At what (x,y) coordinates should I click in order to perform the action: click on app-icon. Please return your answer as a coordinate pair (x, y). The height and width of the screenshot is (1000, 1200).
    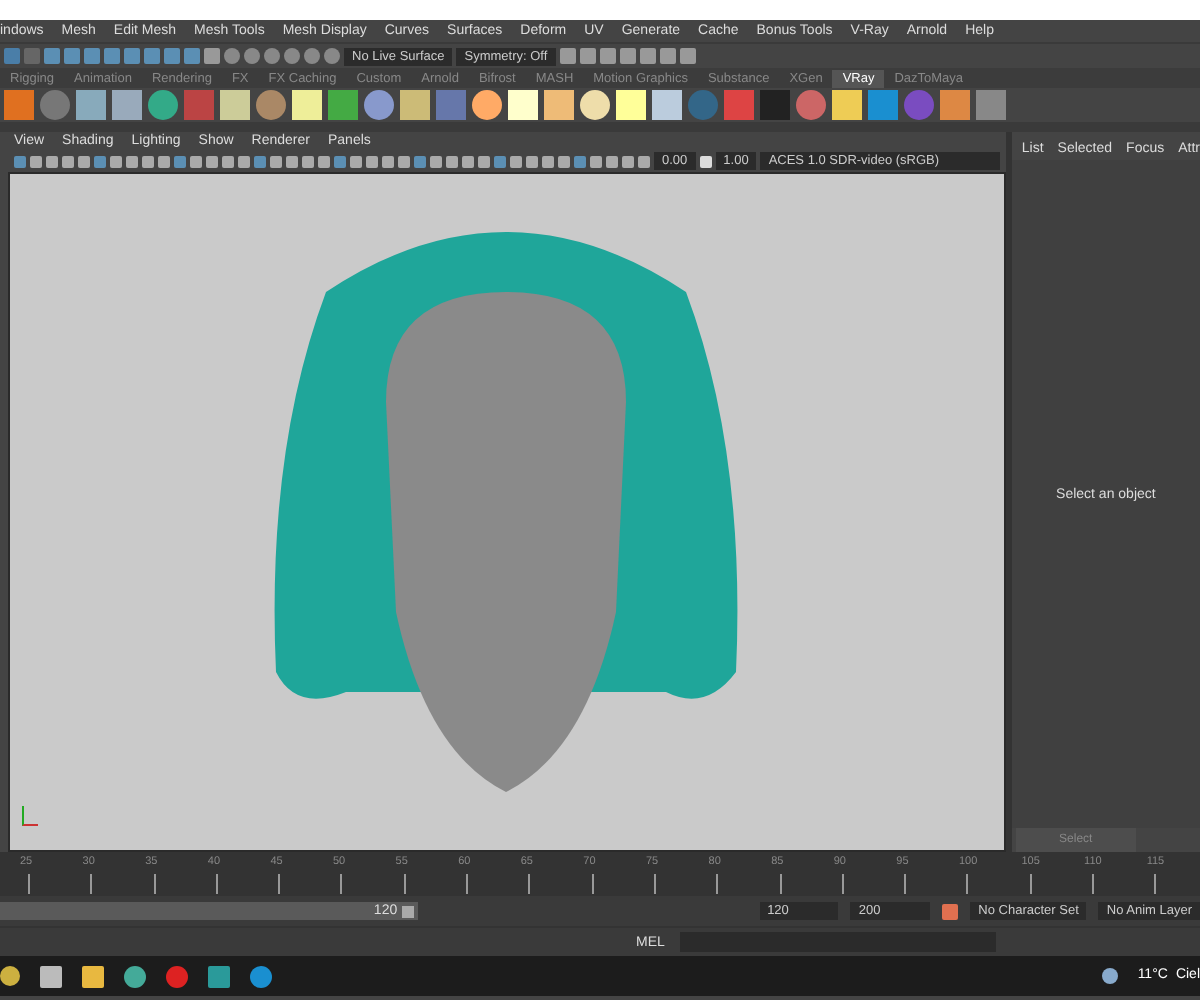
    Looking at the image, I should click on (261, 976).